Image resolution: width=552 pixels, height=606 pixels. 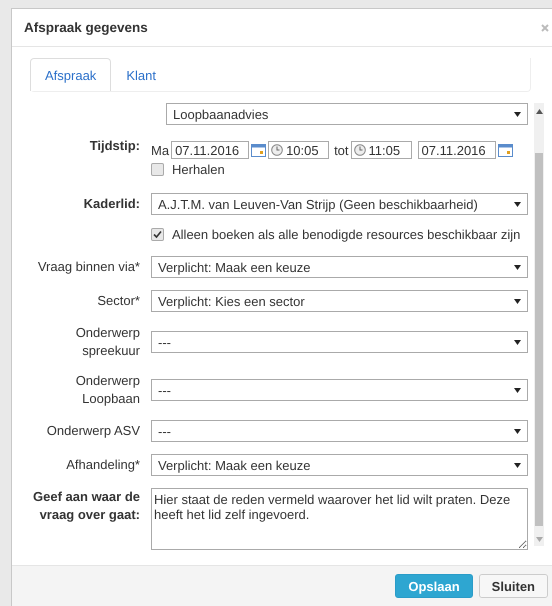 I want to click on field-label: Afhandeling*, so click(x=102, y=465).